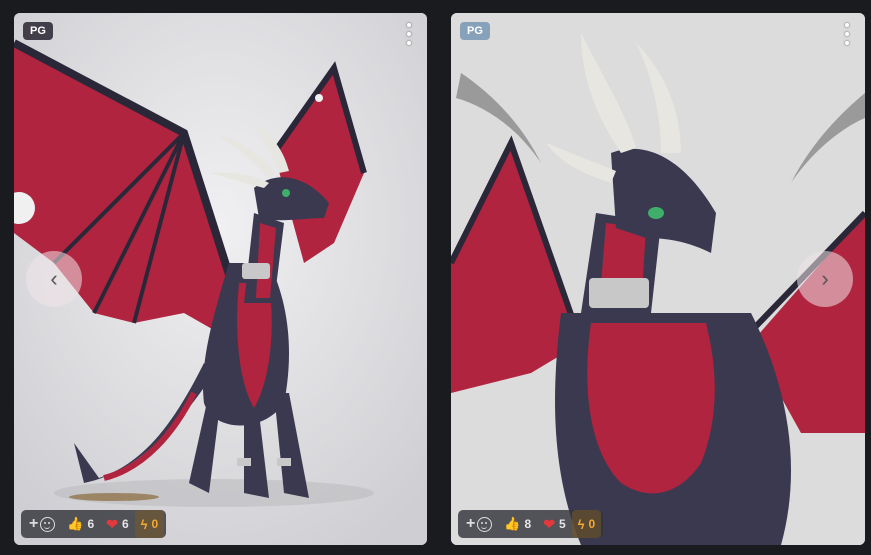 The width and height of the screenshot is (871, 555). I want to click on heart-reaction-button: ❤ 6, so click(117, 524).